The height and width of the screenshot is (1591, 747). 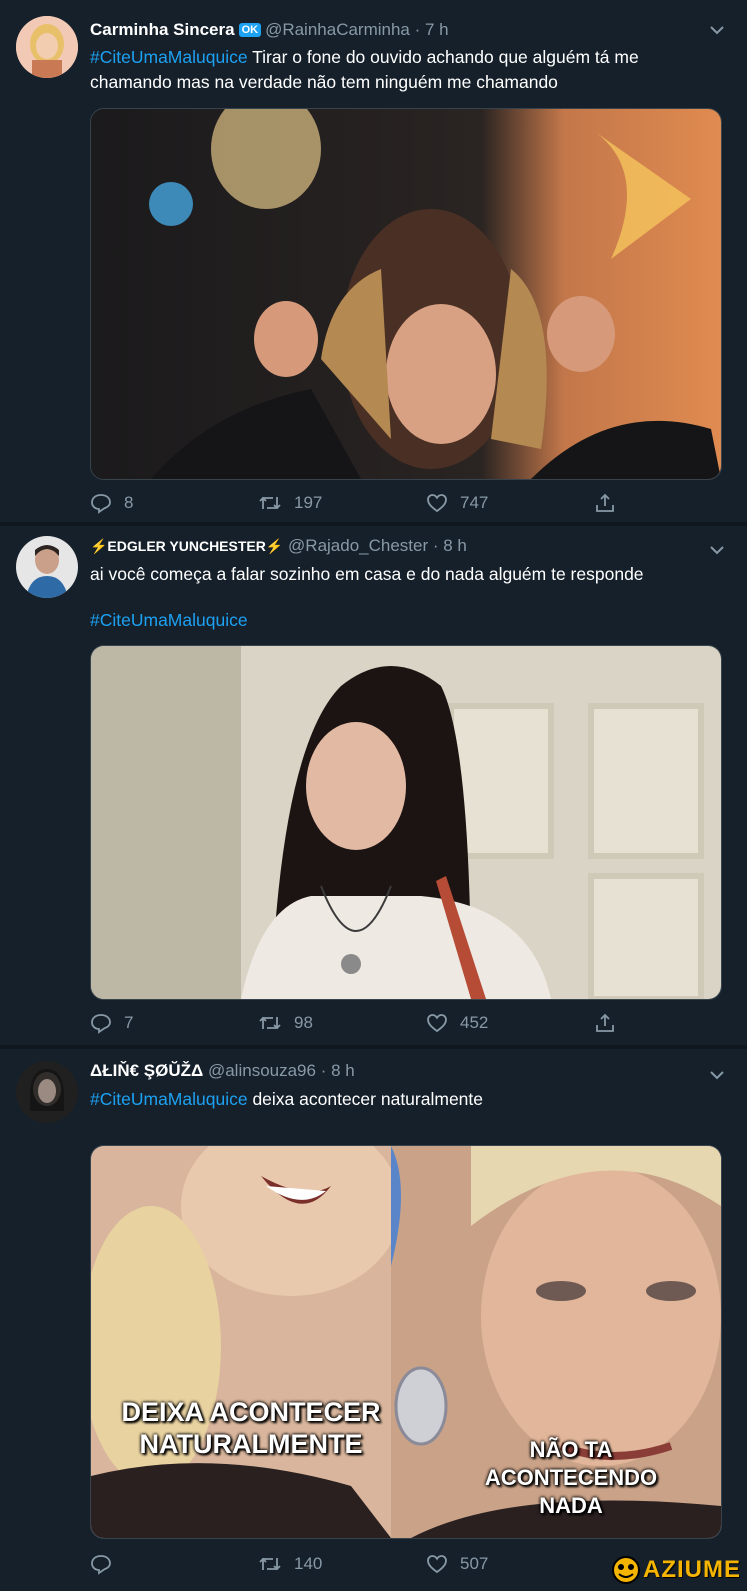 I want to click on retweet-count: 197, so click(x=308, y=502).